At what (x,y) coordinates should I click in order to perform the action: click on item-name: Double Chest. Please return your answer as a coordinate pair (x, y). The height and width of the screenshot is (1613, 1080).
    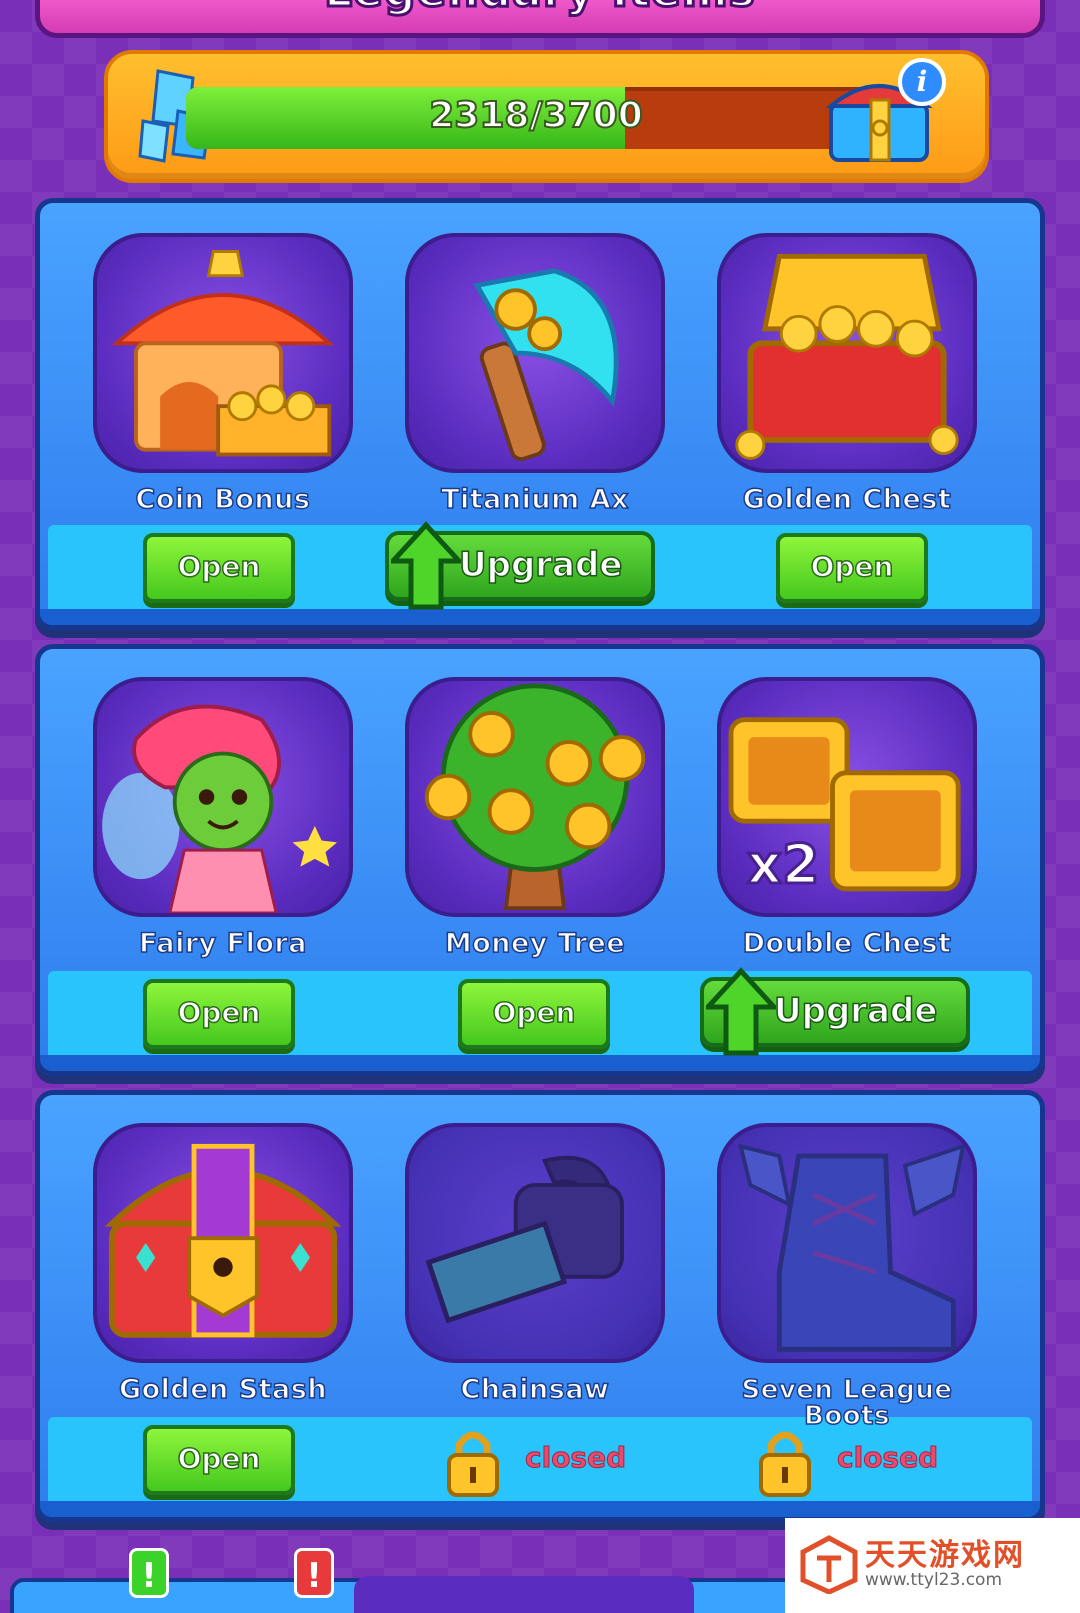
    Looking at the image, I should click on (847, 943).